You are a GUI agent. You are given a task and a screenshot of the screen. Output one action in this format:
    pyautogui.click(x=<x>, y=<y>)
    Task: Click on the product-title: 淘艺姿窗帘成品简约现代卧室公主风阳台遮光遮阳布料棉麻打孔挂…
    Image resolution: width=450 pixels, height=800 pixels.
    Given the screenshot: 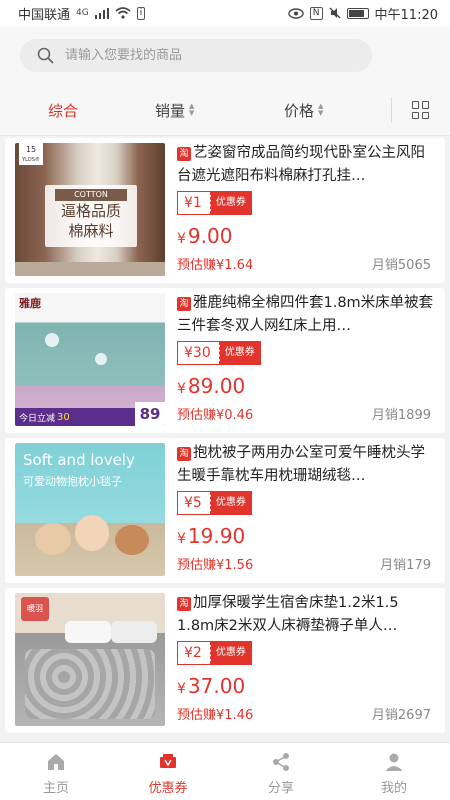 What is the action you would take?
    pyautogui.click(x=307, y=165)
    